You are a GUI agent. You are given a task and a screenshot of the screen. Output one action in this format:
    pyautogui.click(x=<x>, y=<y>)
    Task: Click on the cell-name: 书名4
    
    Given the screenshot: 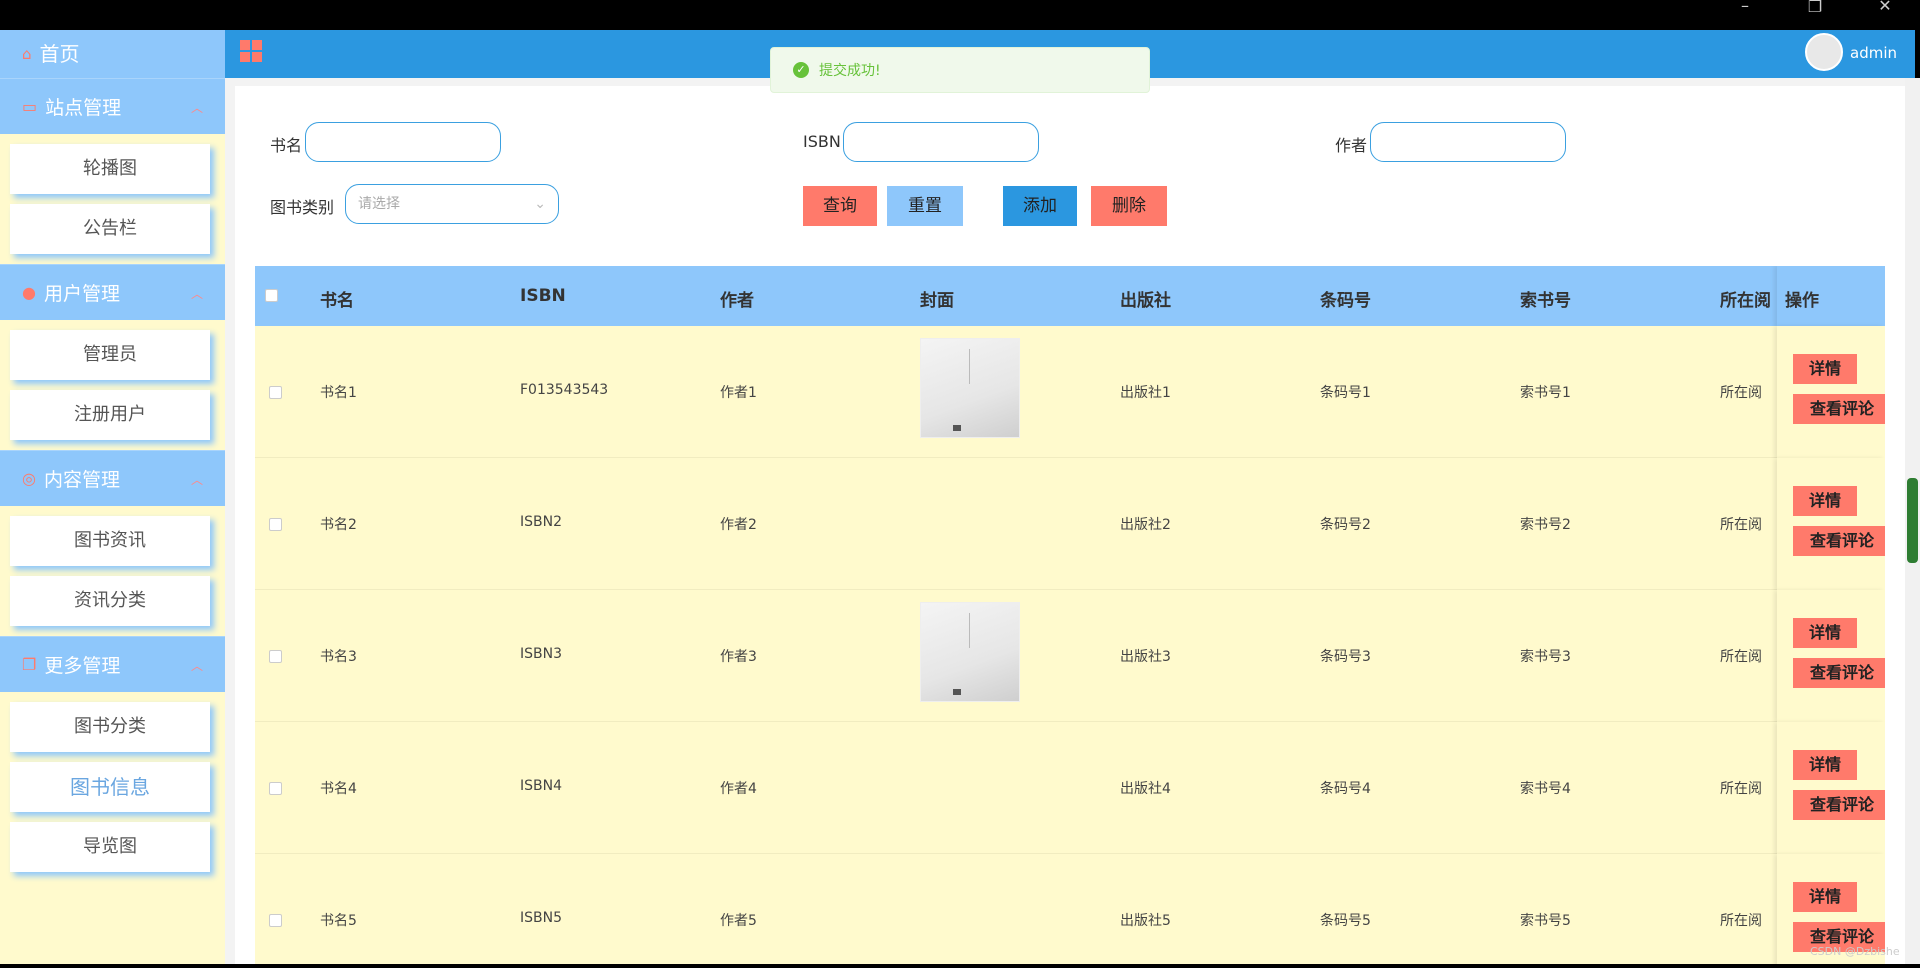 What is the action you would take?
    pyautogui.click(x=338, y=789)
    